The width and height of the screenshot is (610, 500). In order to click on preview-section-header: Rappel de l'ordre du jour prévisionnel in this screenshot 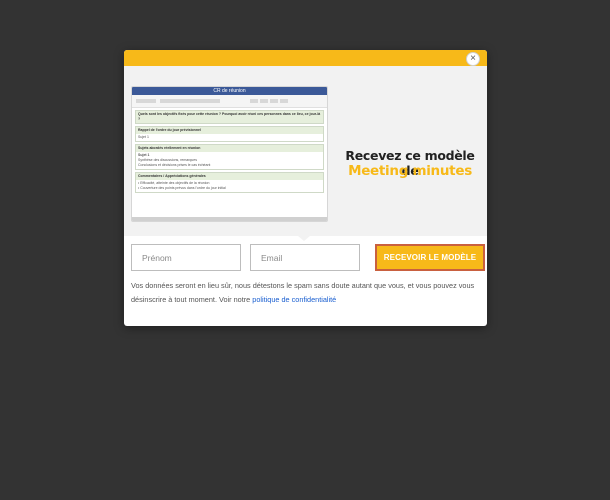, I will do `click(229, 130)`.